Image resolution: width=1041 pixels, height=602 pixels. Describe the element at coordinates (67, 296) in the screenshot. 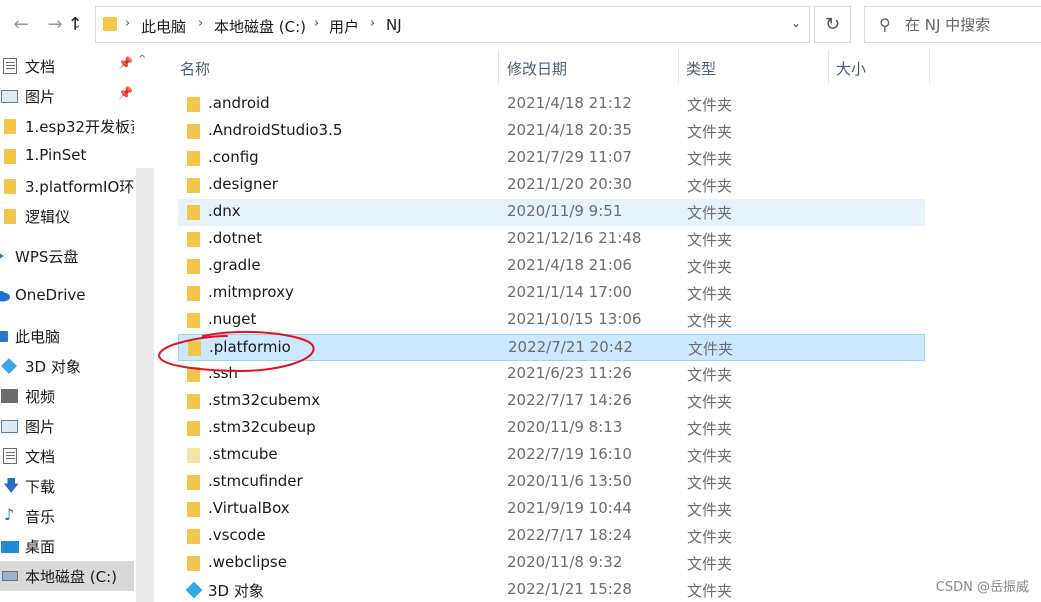

I see `nav-item-onedrive: OneDrive` at that location.